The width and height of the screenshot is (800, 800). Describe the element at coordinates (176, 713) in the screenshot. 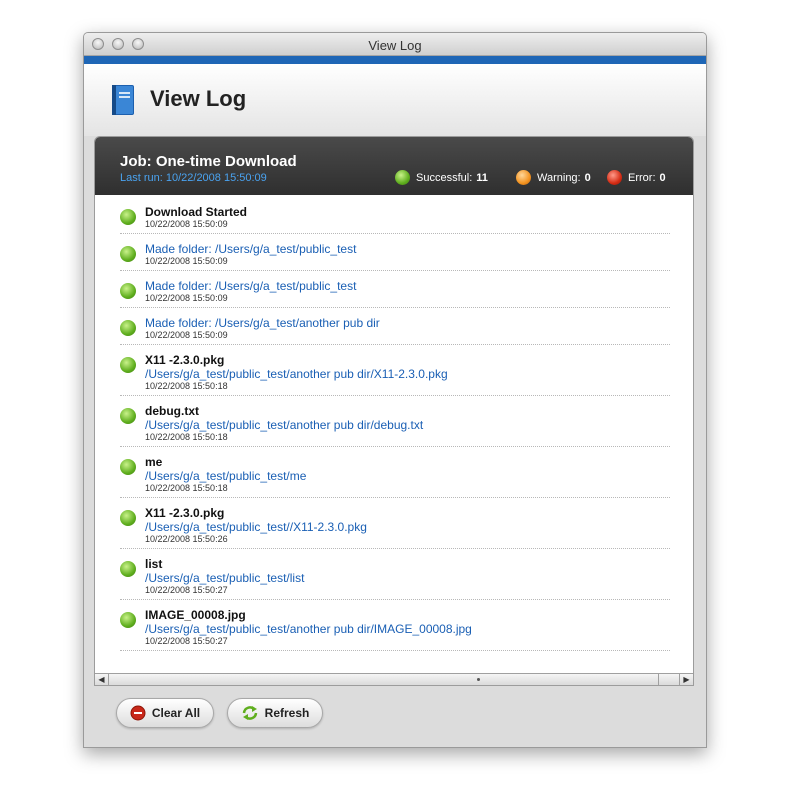

I see `clear-all-label: Clear All` at that location.